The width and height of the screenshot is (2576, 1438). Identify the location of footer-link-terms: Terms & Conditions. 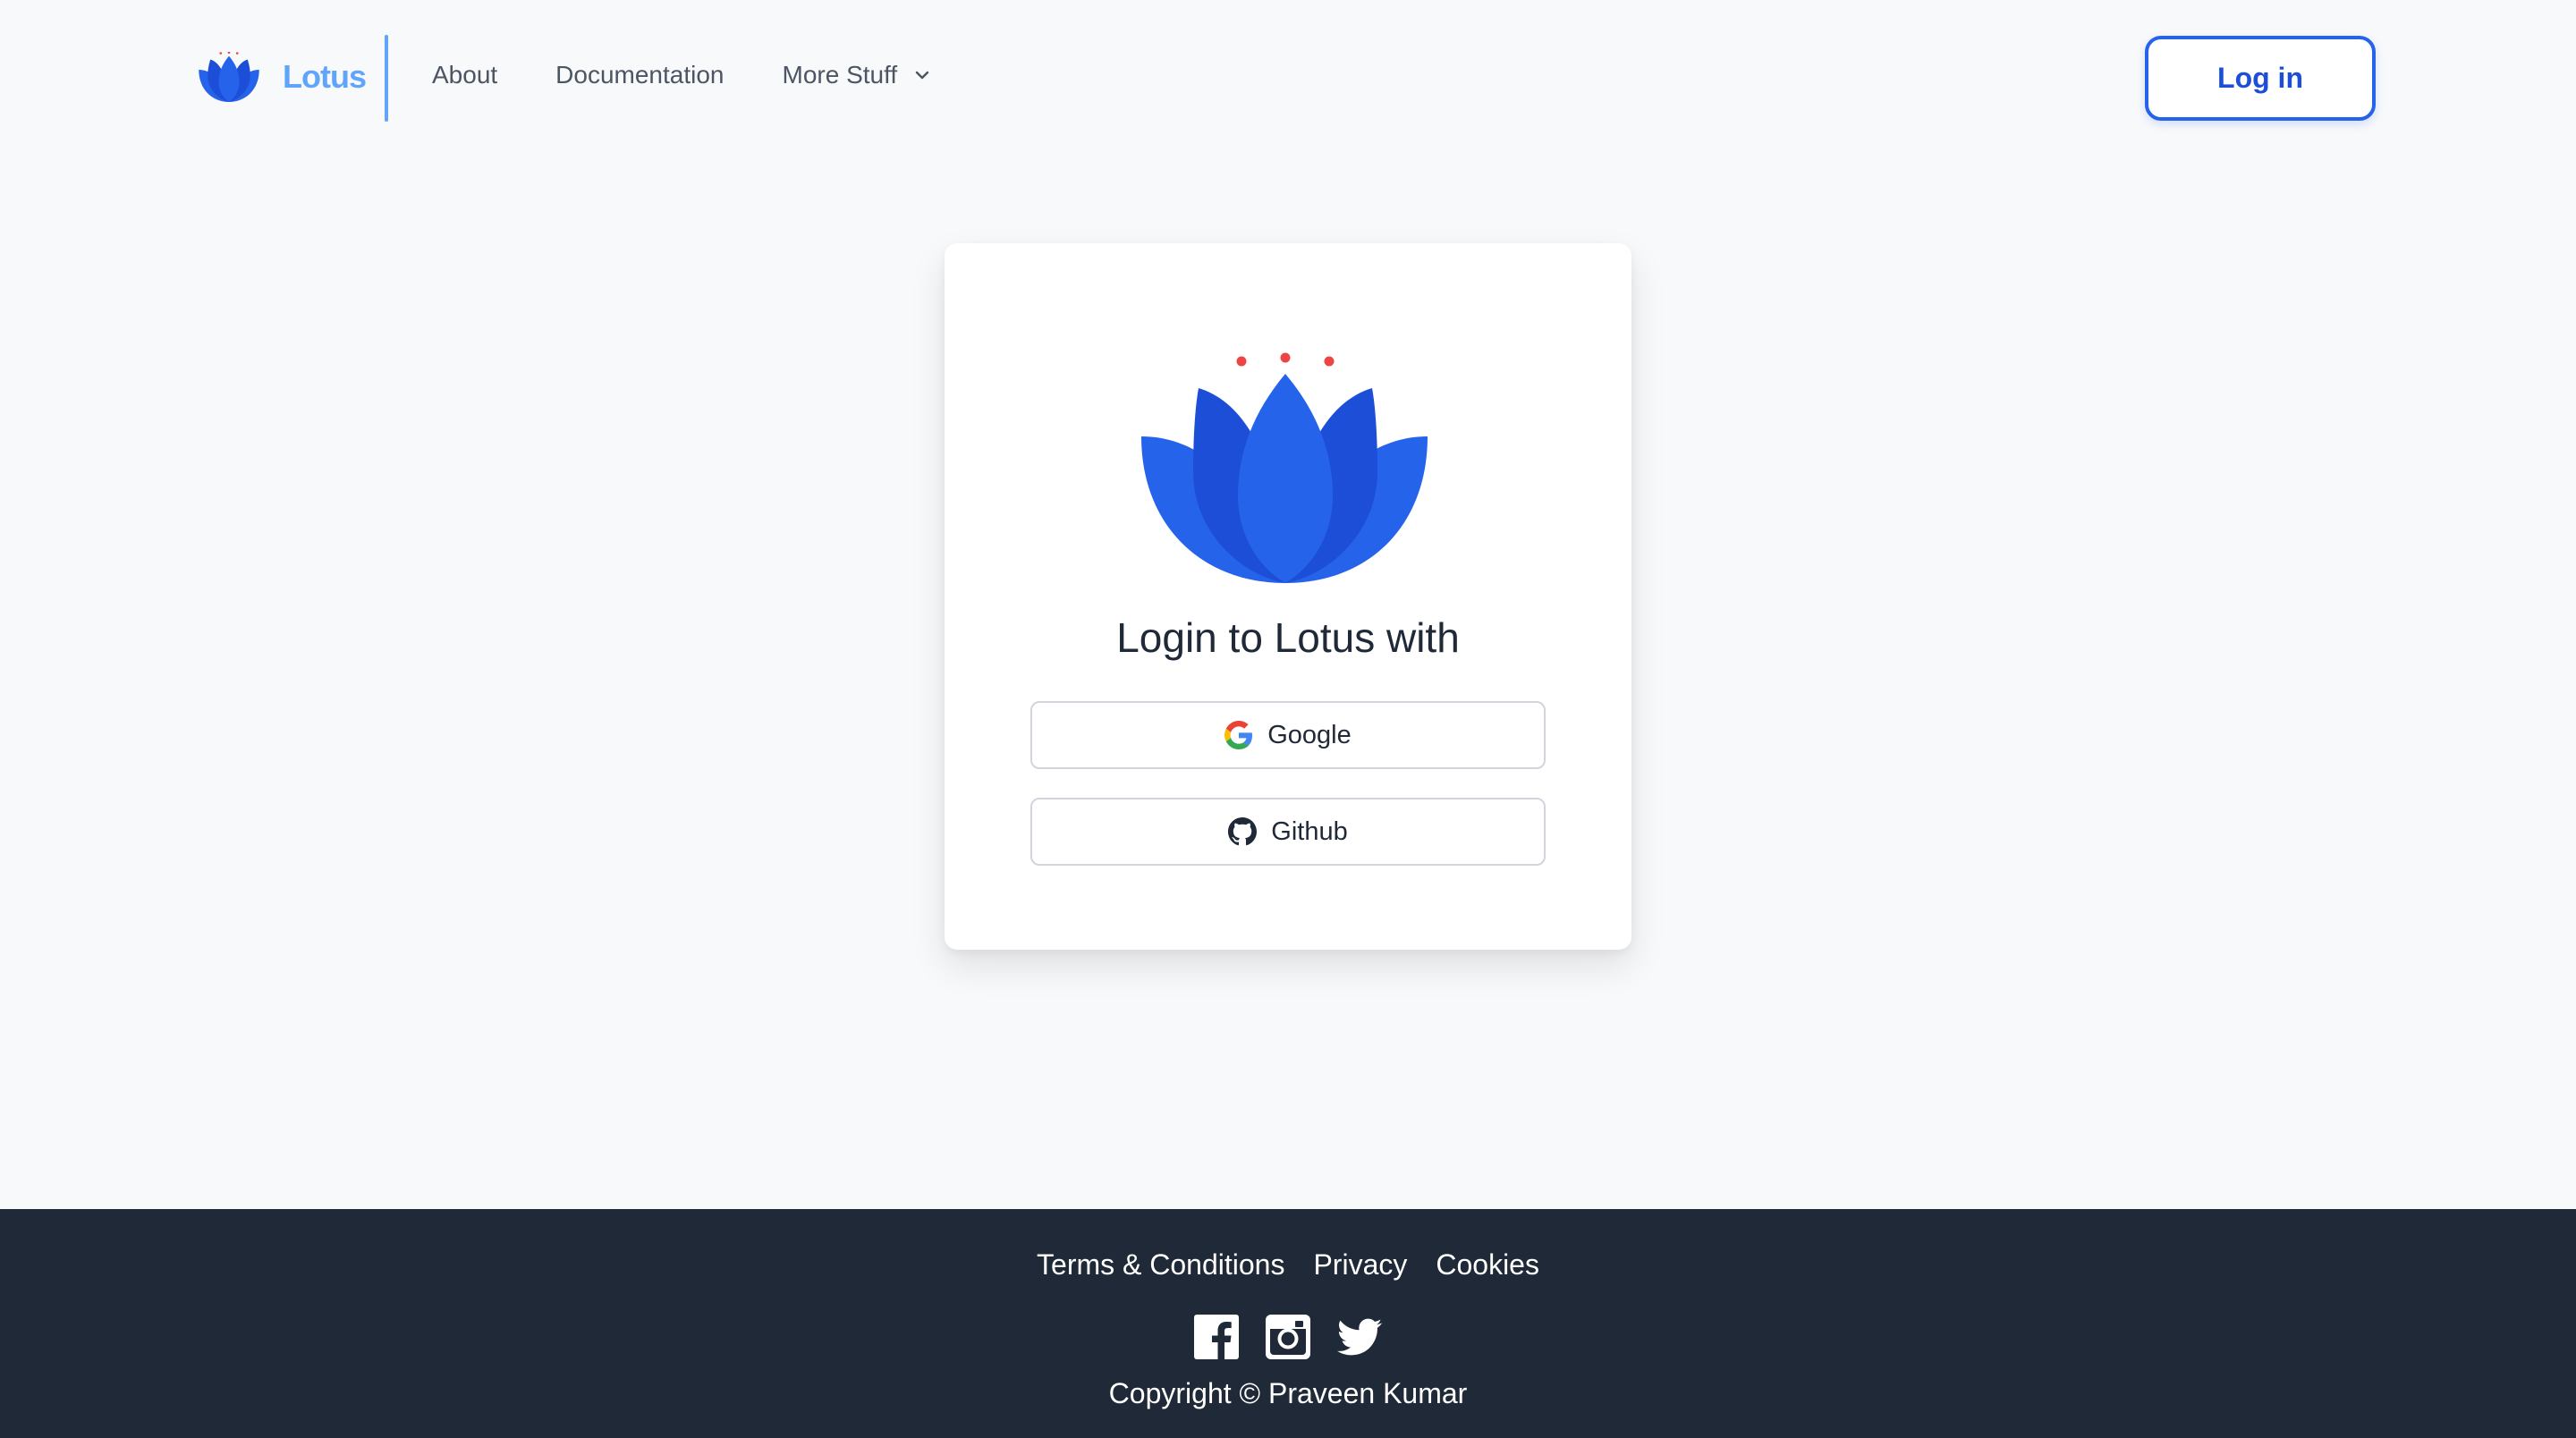
(1160, 1265).